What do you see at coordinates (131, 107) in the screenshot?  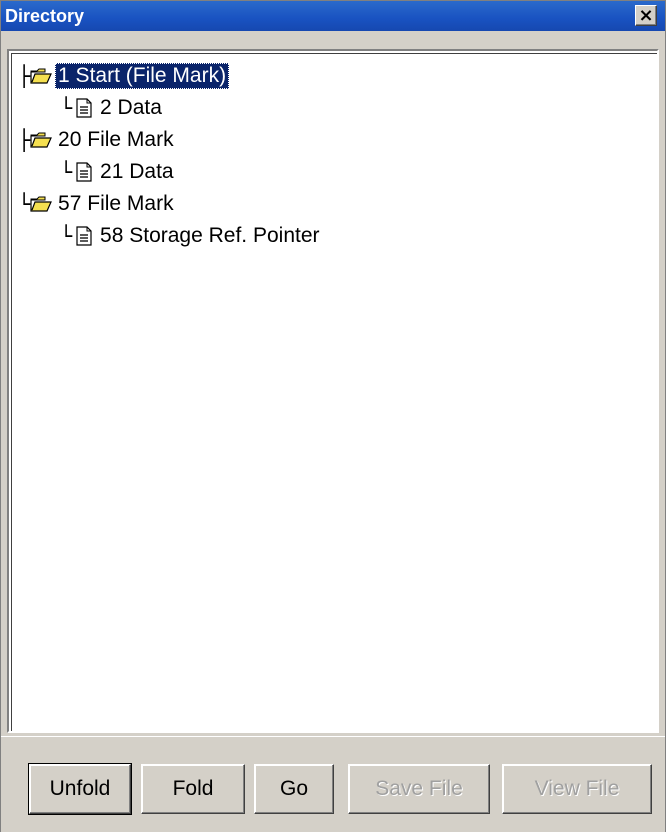 I see `tree-item-label: 2 Data` at bounding box center [131, 107].